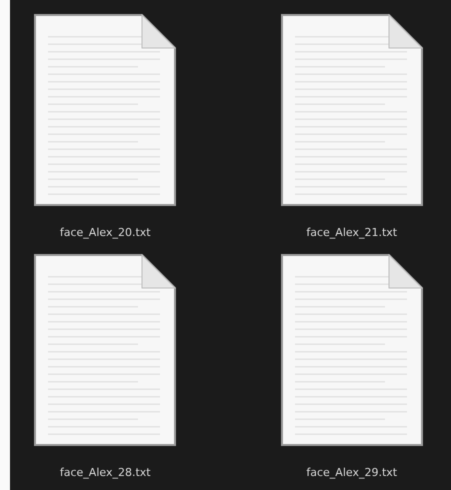 The height and width of the screenshot is (490, 451). What do you see at coordinates (105, 232) in the screenshot?
I see `file-name: face_Alex_20.txt` at bounding box center [105, 232].